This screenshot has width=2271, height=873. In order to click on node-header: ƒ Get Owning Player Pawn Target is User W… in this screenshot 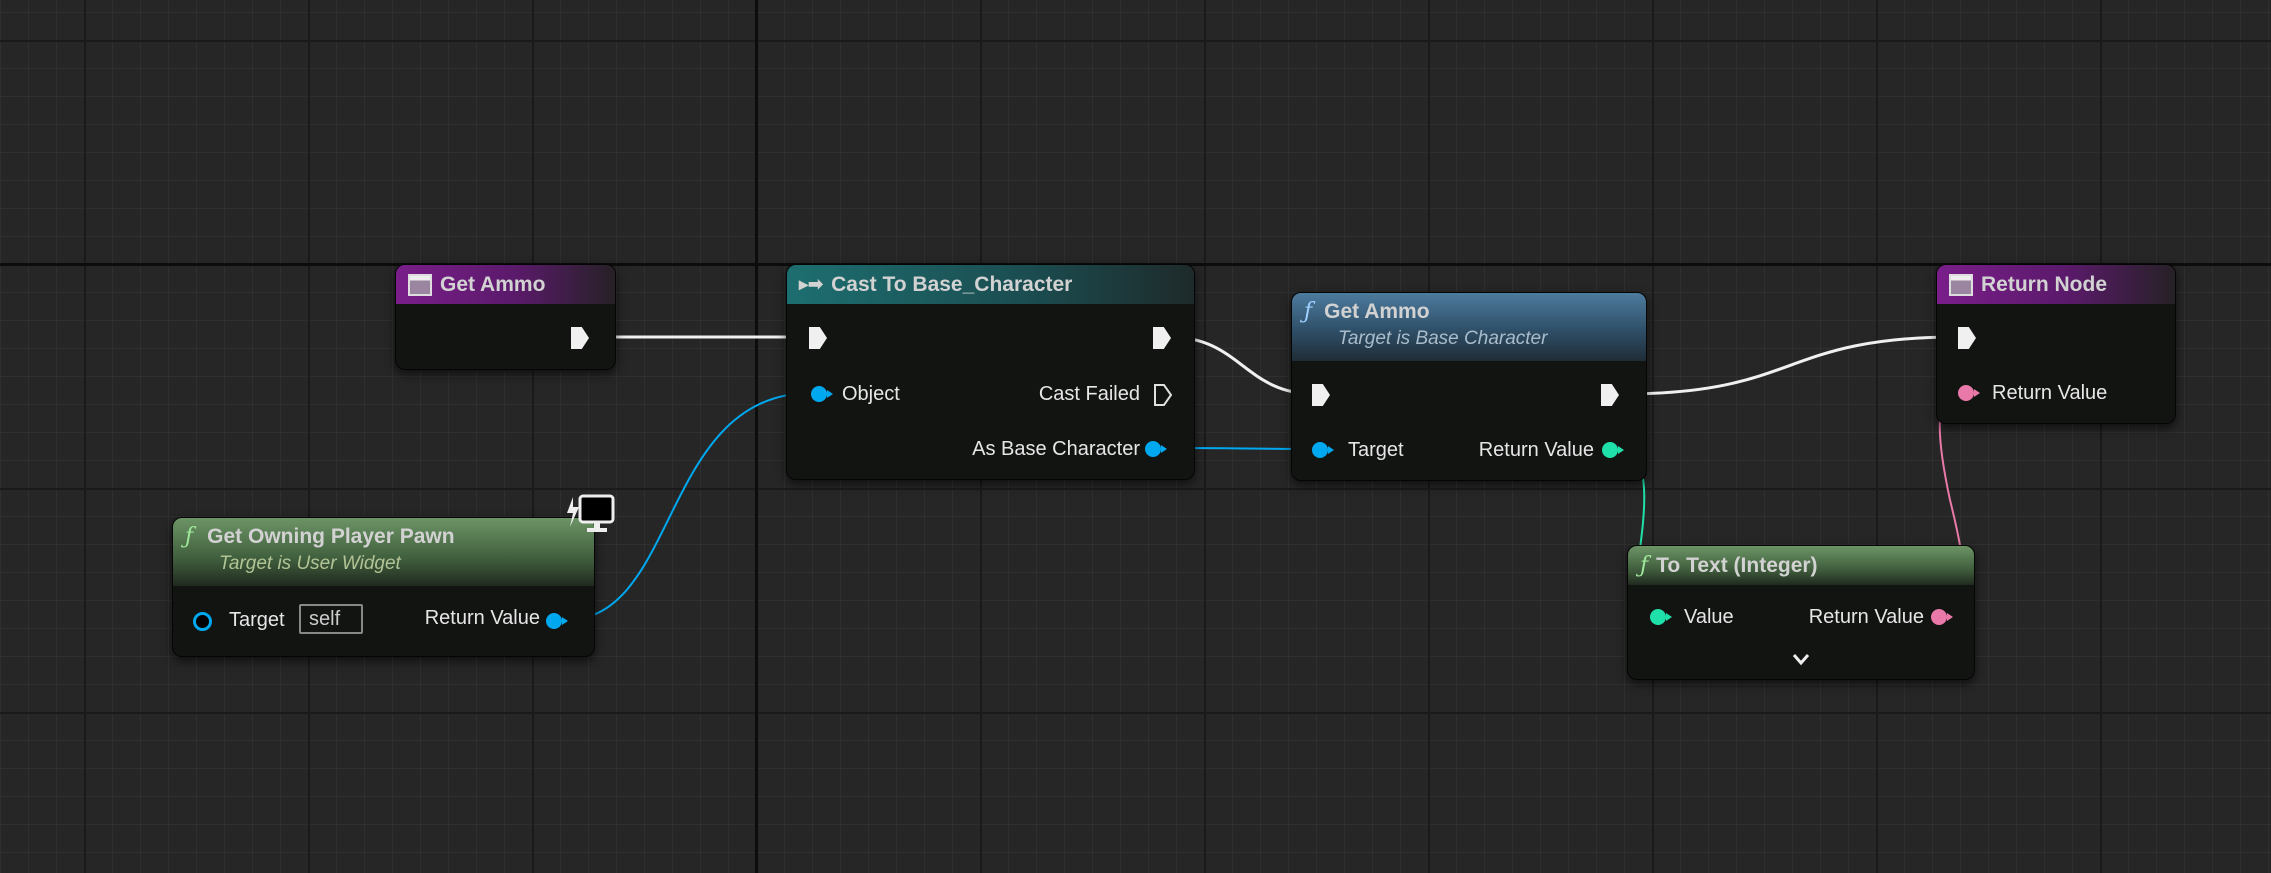, I will do `click(383, 552)`.